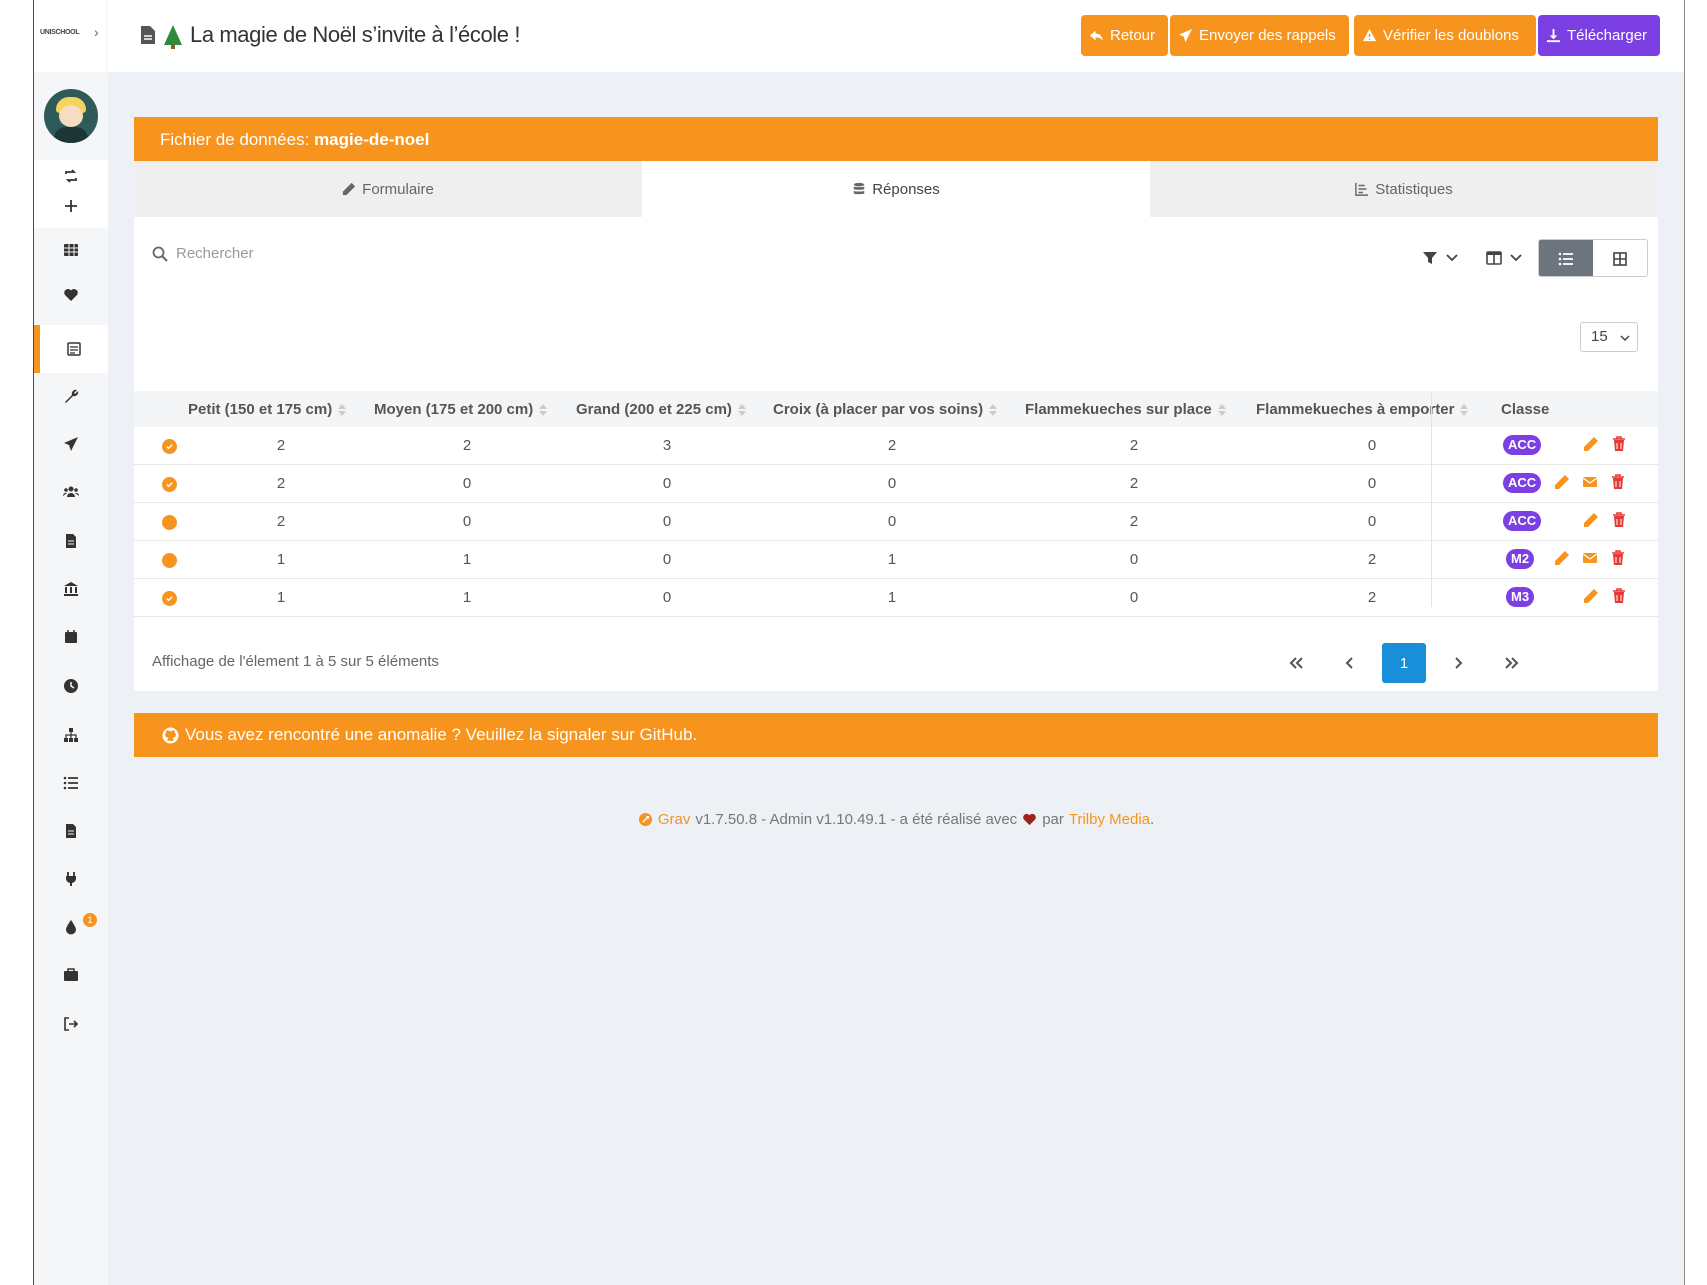  Describe the element at coordinates (330, 35) in the screenshot. I see `page-title-wrap: La magie de Noël s’invite à l’école !` at that location.